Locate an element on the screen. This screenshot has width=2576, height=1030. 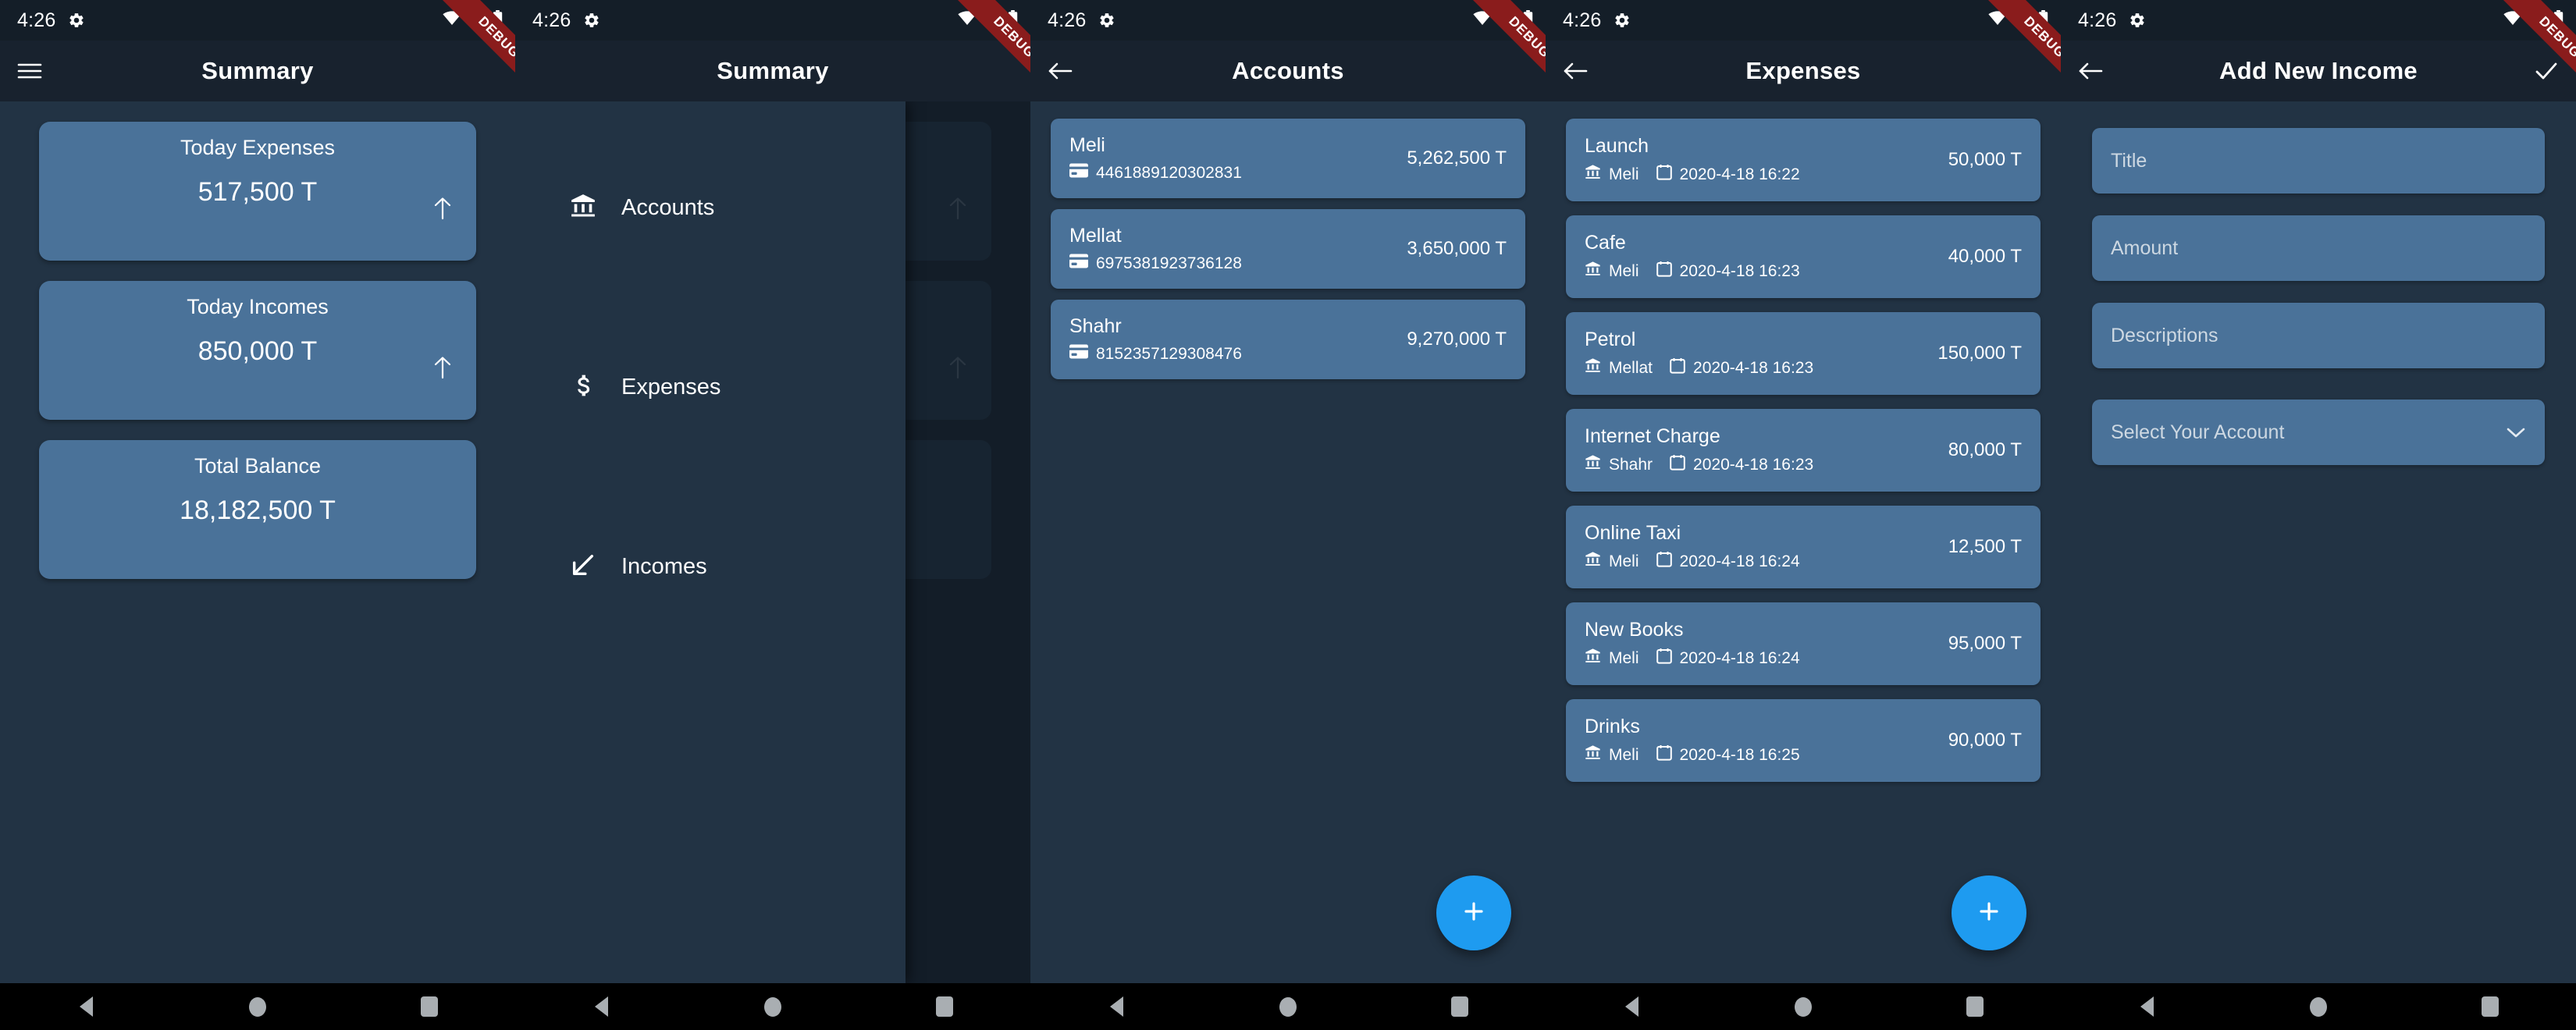
status-bar-time: 4:26 is located at coordinates (2097, 20).